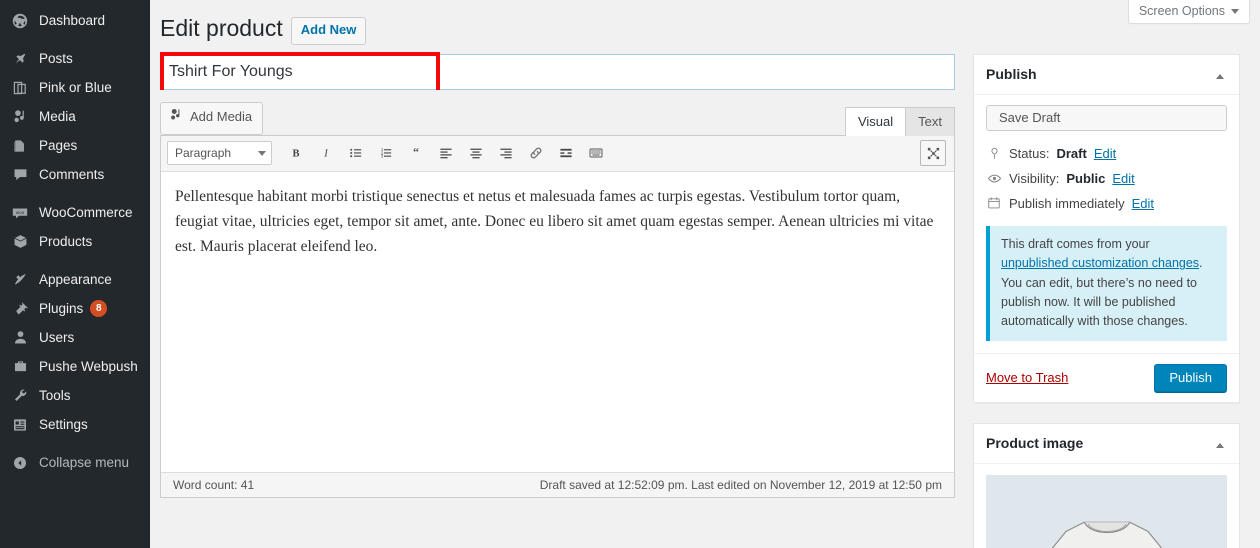 This screenshot has height=548, width=1260. I want to click on collapse-icon, so click(20, 463).